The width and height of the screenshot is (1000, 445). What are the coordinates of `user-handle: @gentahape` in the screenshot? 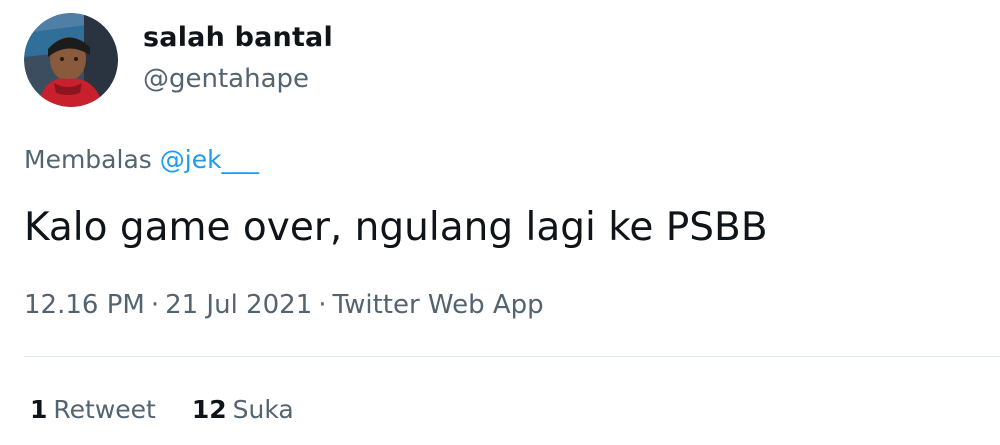 It's located at (226, 79).